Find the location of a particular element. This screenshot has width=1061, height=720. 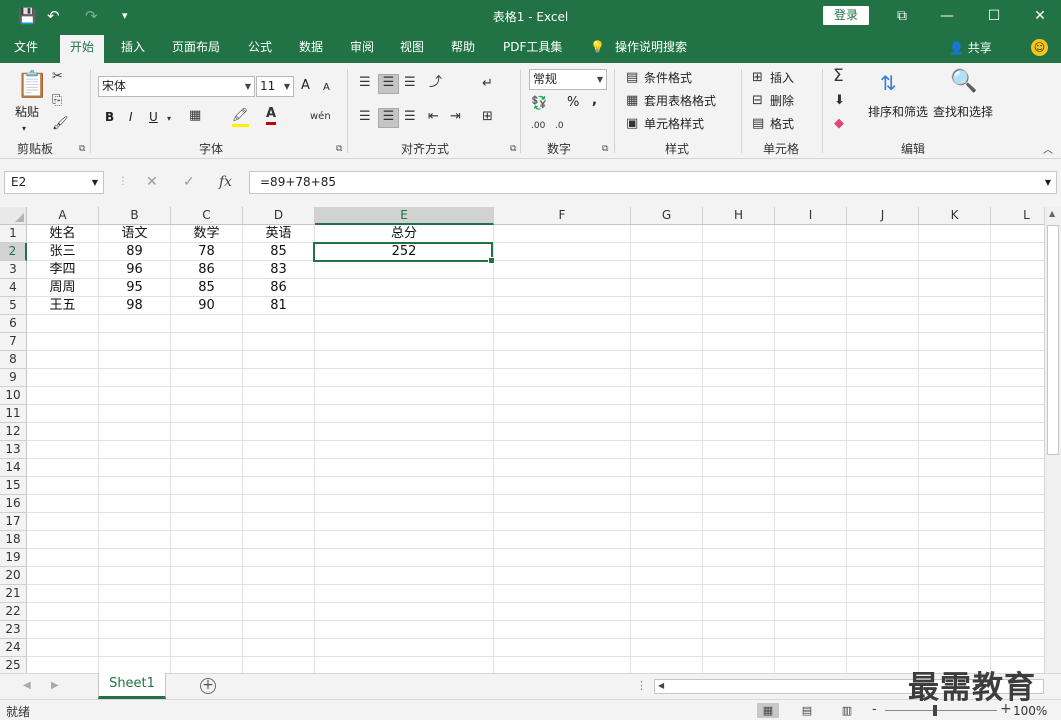

cell-a23 is located at coordinates (63, 630).